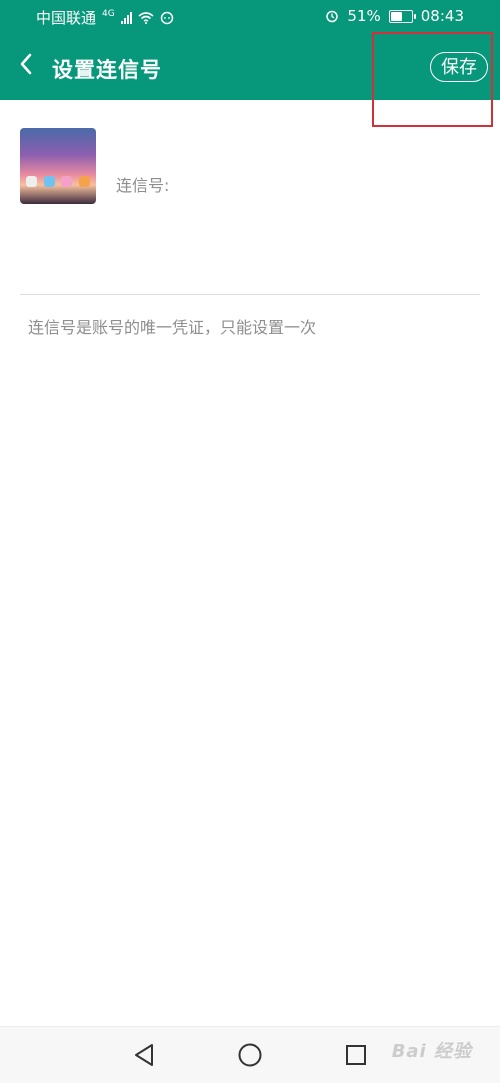 The image size is (500, 1083). What do you see at coordinates (107, 70) in the screenshot?
I see `page-title: 设置连信号` at bounding box center [107, 70].